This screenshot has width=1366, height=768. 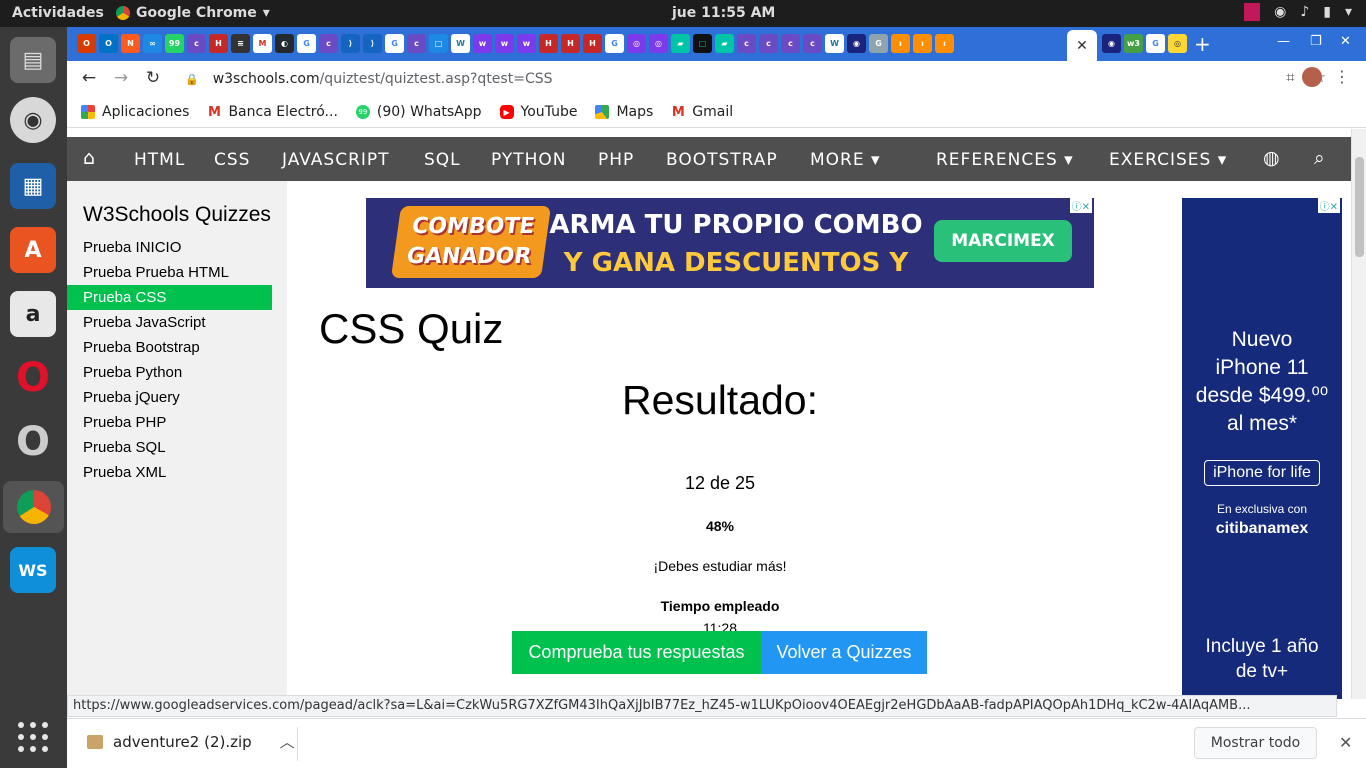 I want to click on back-to-quizzes-button: Volver a Quizzes, so click(x=844, y=652).